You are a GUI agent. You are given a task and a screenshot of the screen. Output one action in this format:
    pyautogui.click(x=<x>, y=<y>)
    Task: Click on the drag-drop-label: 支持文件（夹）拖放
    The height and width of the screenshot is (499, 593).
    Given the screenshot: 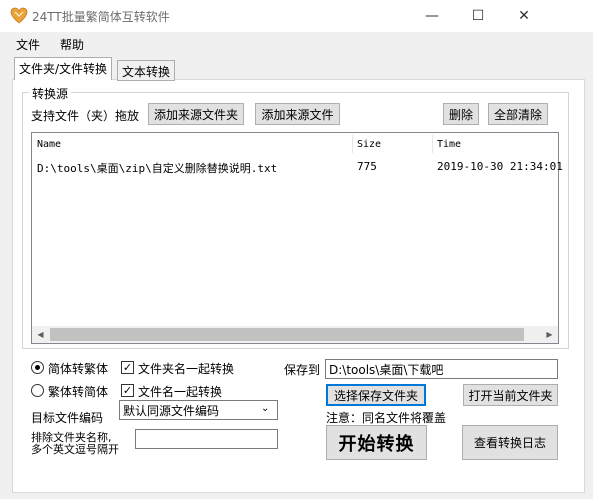 What is the action you would take?
    pyautogui.click(x=85, y=116)
    